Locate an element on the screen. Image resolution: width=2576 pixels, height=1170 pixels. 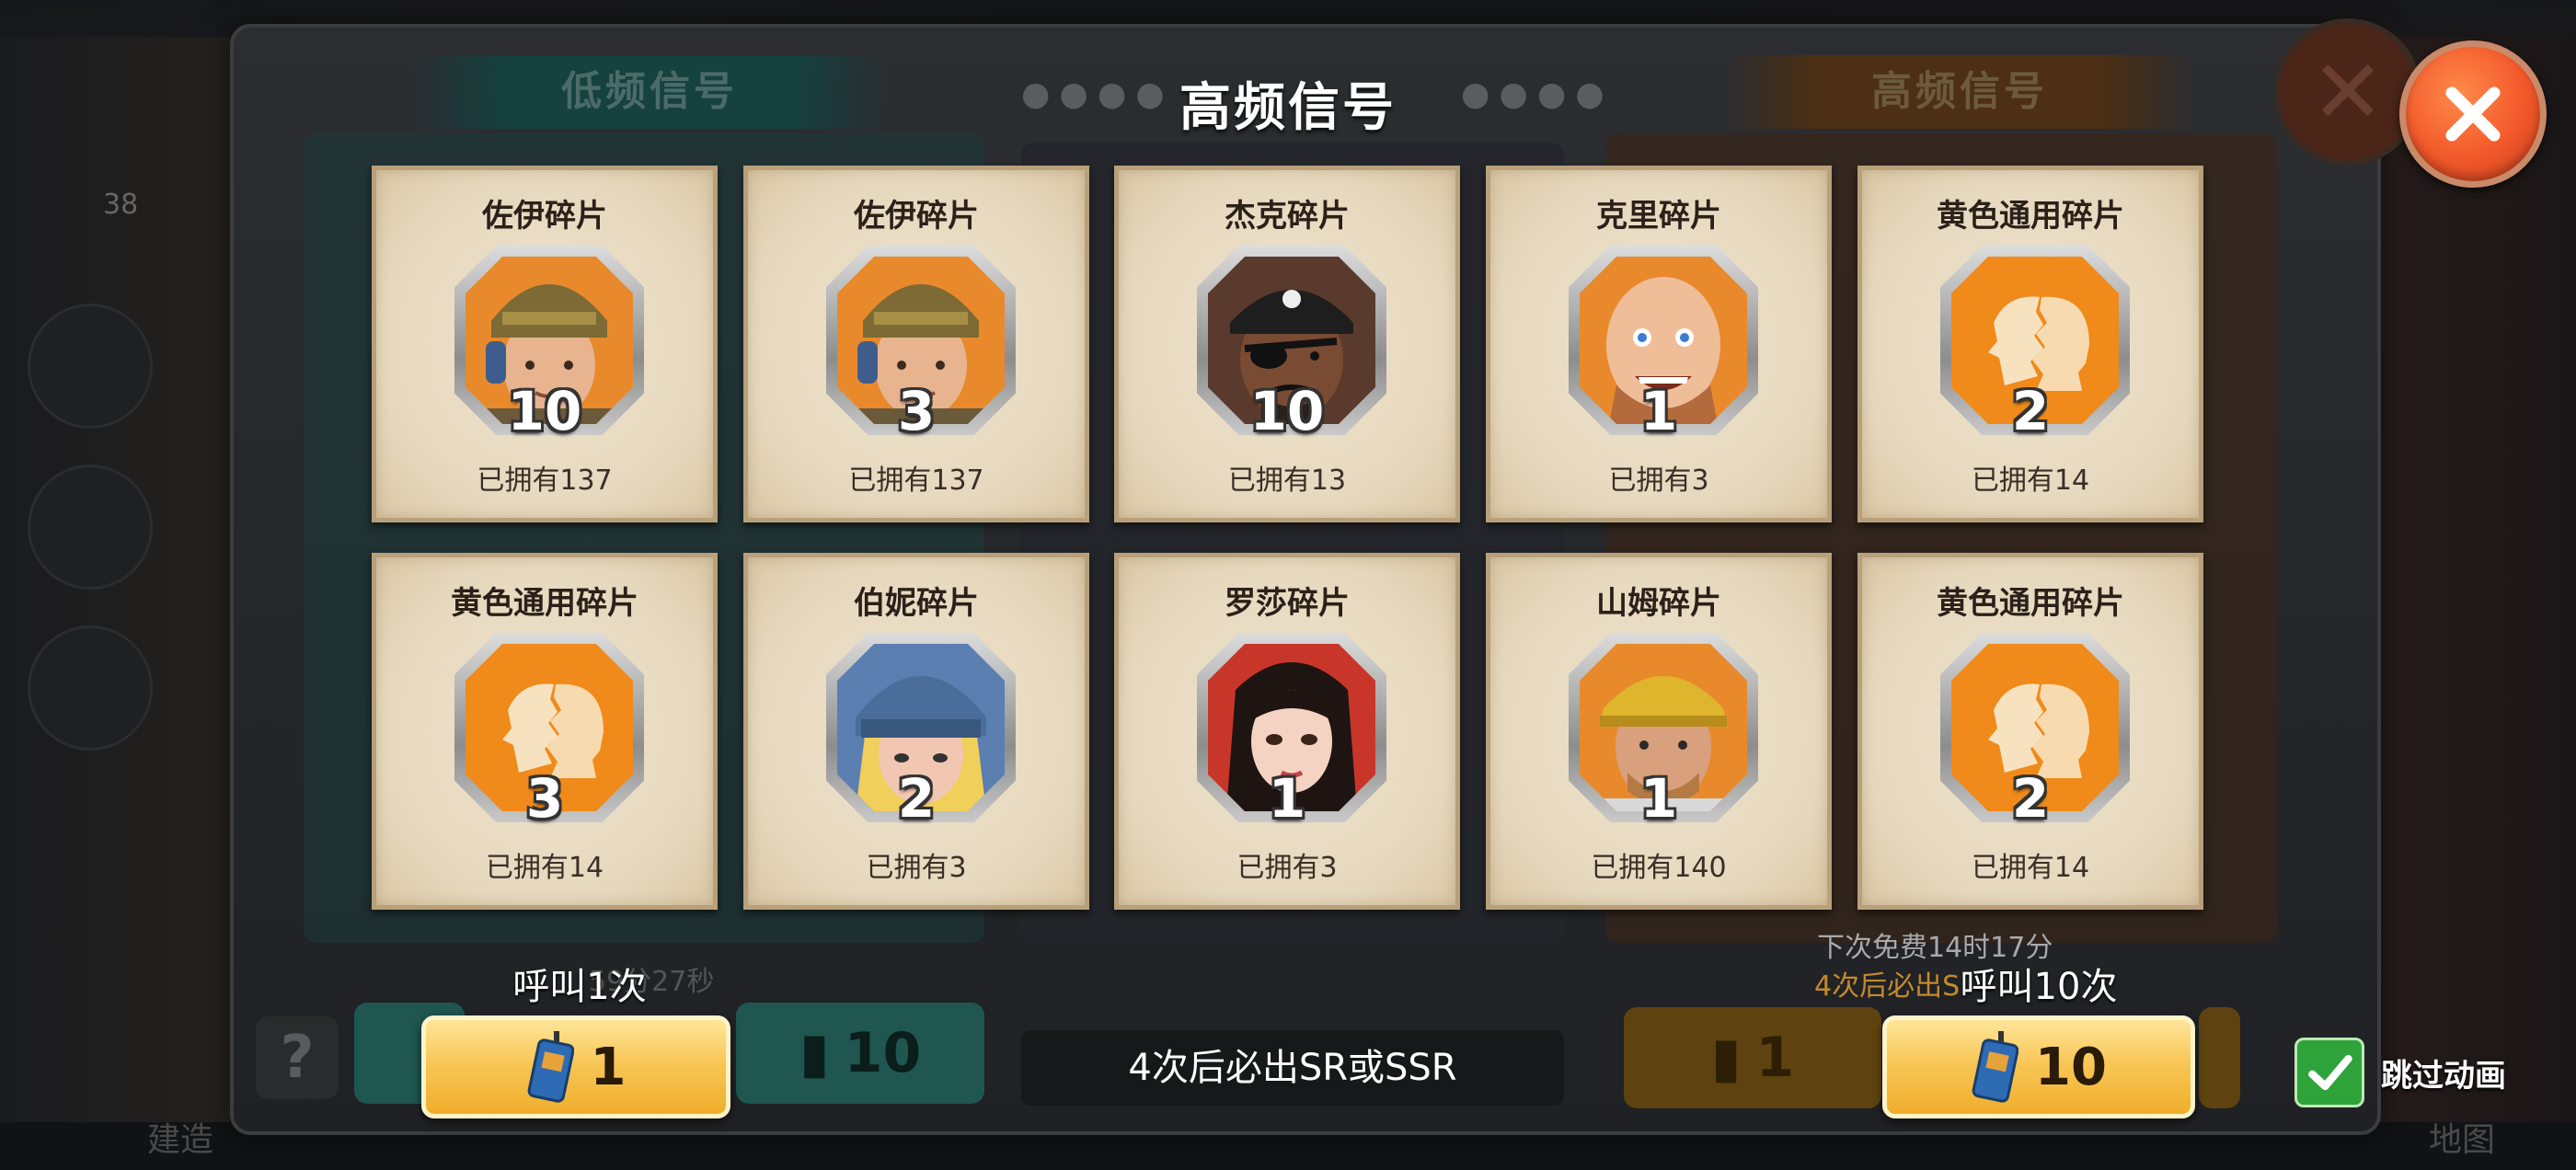
call-once-cost: 1 is located at coordinates (608, 1067).